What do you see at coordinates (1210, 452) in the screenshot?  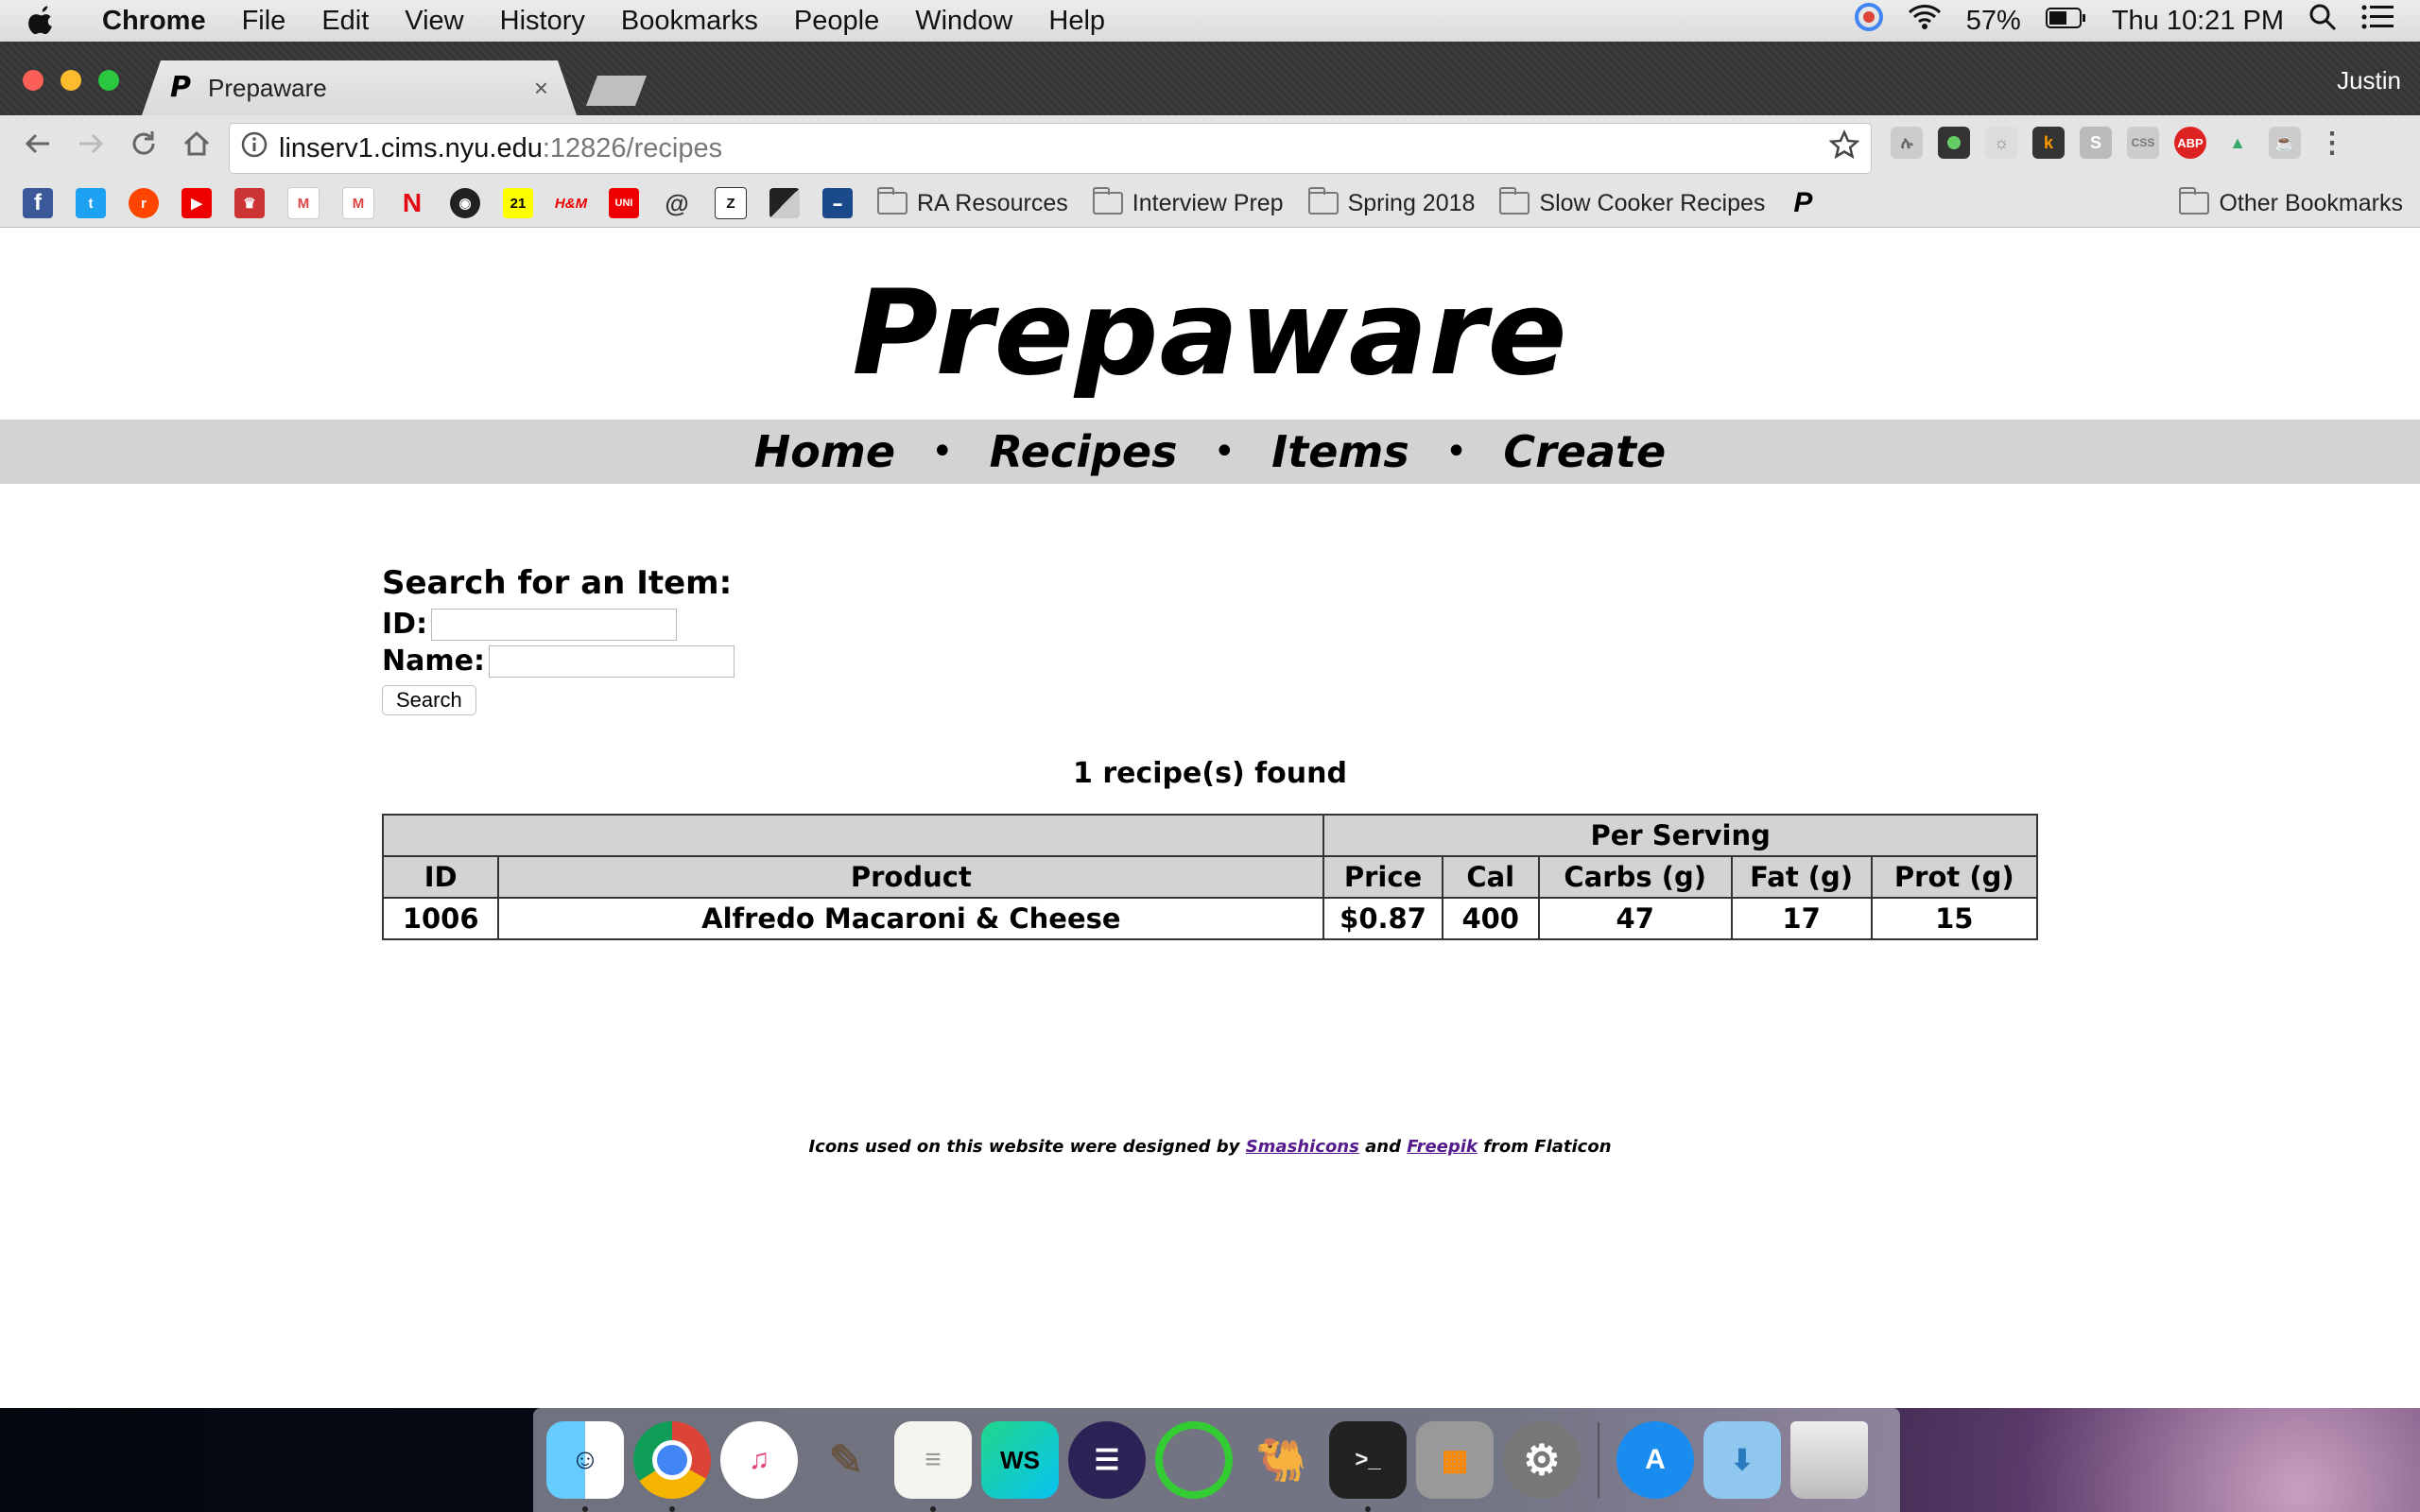 I see `site-nav: Home • Recipes • Items • Create` at bounding box center [1210, 452].